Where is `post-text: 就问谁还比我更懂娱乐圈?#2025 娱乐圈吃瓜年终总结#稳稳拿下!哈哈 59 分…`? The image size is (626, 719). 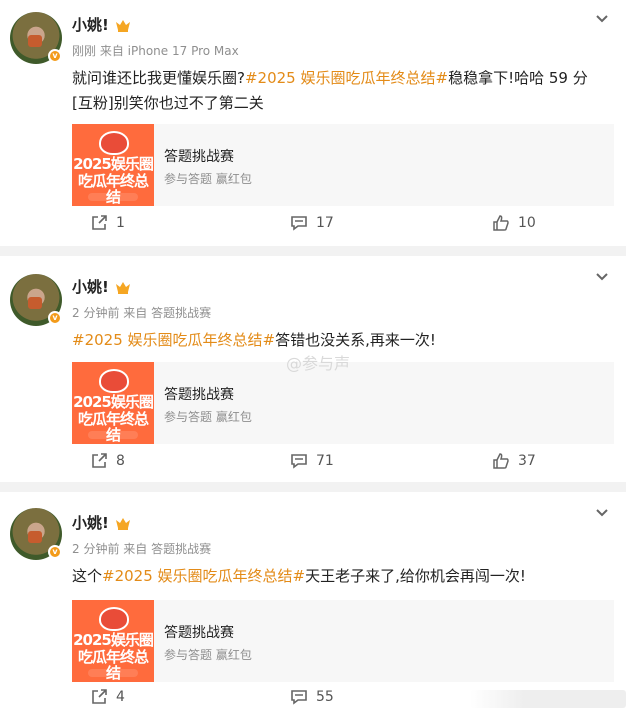
post-text: 就问谁还比我更懂娱乐圈?#2025 娱乐圈吃瓜年终总结#稳稳拿下!哈哈 59 分… is located at coordinates (330, 90).